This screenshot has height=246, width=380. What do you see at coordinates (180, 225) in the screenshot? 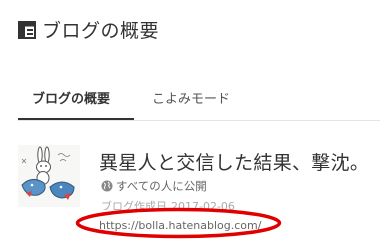
I see `blog-url-link: https://bolla.hatenablog.com/` at bounding box center [180, 225].